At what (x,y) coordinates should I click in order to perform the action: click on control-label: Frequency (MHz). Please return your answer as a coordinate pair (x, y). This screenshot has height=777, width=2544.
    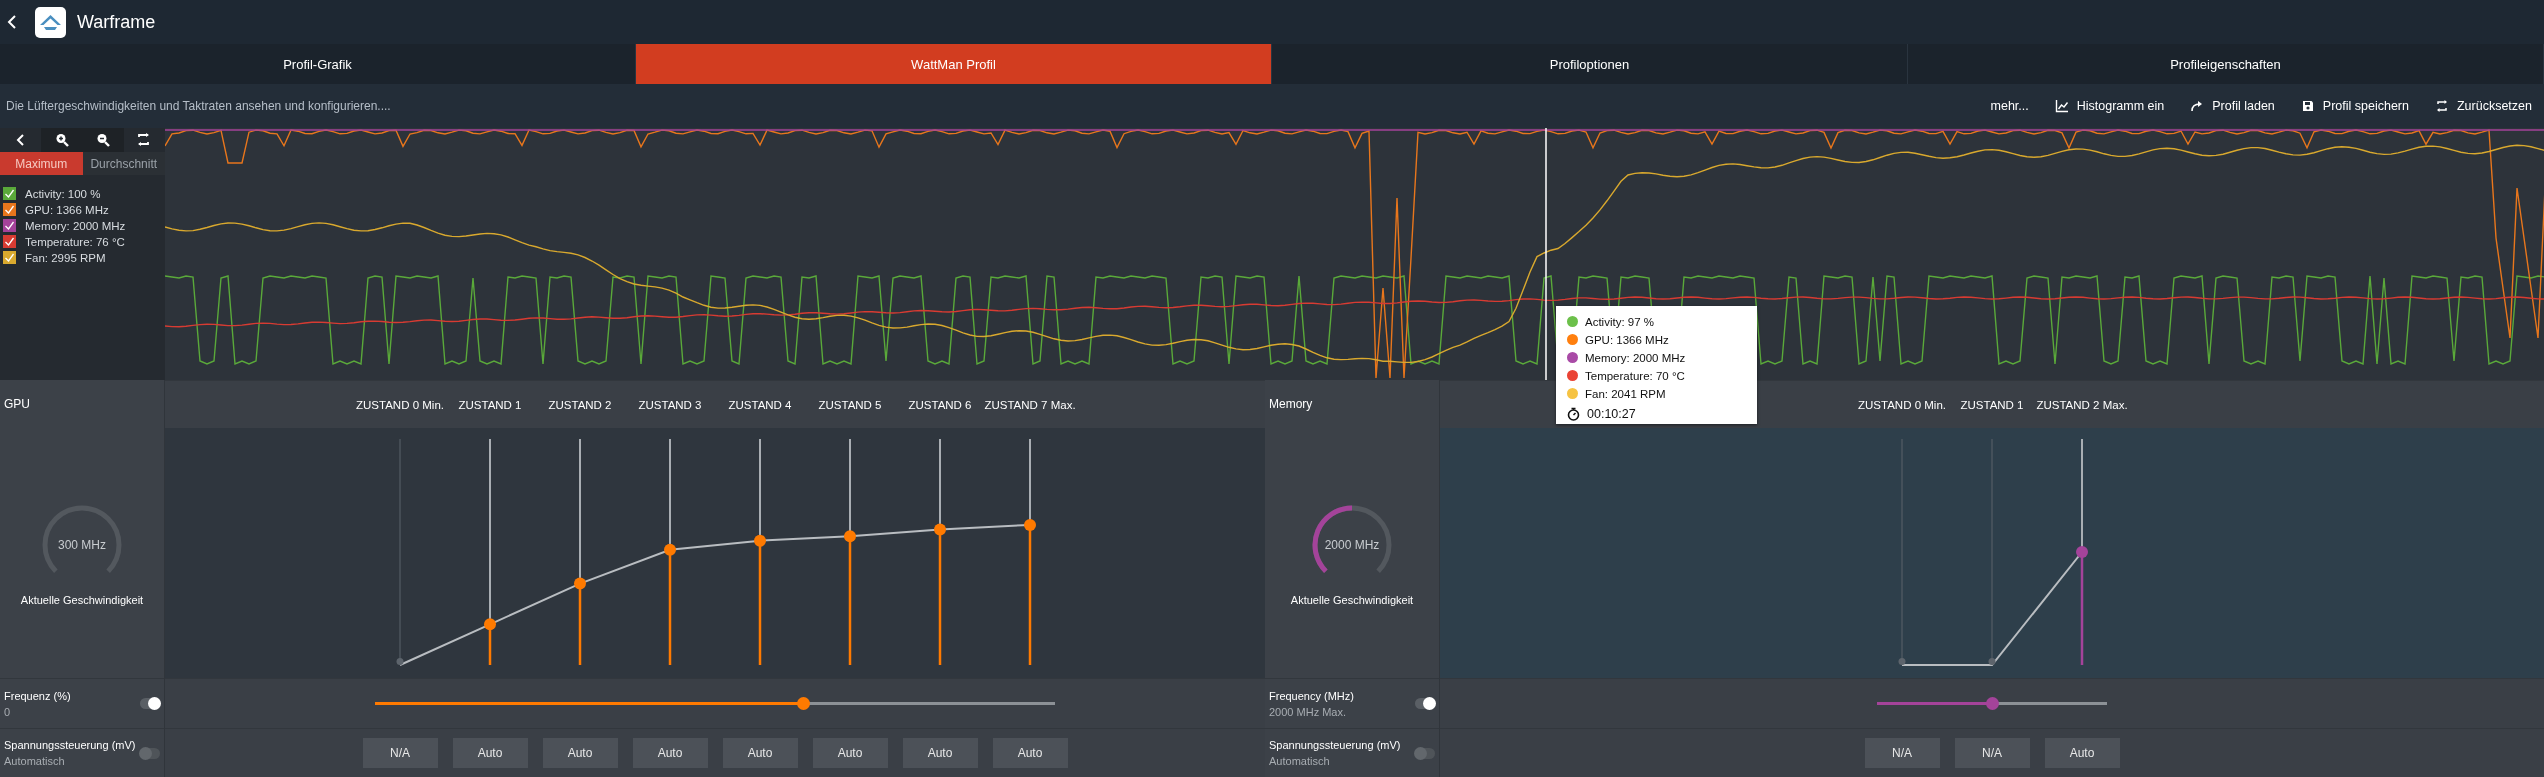
    Looking at the image, I should click on (1312, 695).